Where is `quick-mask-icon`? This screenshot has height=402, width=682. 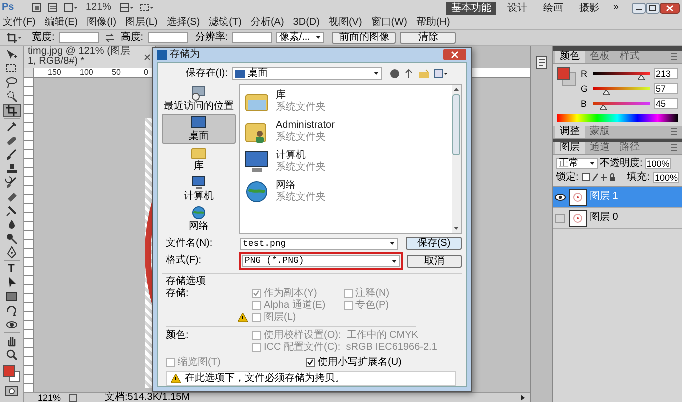
quick-mask-icon is located at coordinates (11, 391).